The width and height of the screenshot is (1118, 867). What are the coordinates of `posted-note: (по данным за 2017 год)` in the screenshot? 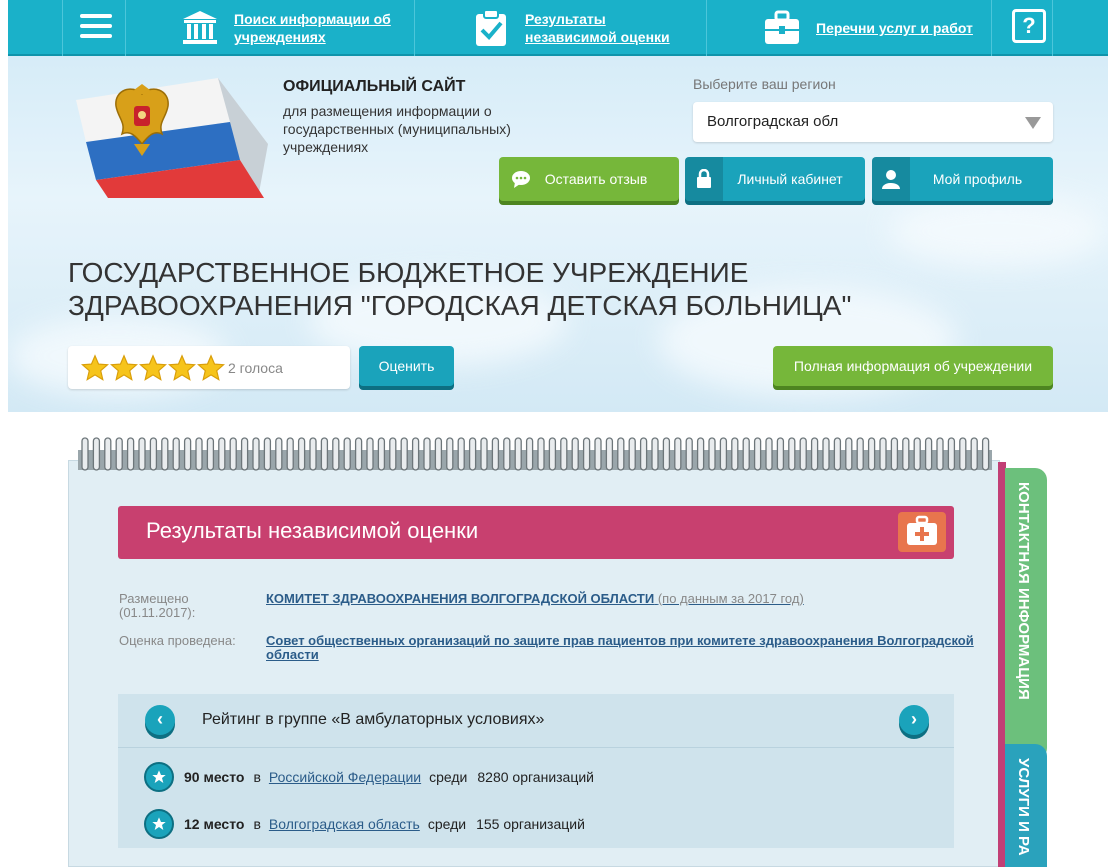 It's located at (730, 598).